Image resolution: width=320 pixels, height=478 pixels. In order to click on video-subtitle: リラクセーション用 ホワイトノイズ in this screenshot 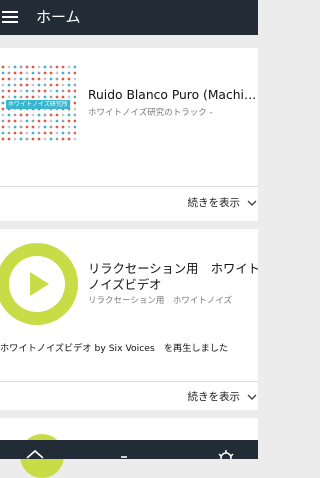, I will do `click(160, 301)`.